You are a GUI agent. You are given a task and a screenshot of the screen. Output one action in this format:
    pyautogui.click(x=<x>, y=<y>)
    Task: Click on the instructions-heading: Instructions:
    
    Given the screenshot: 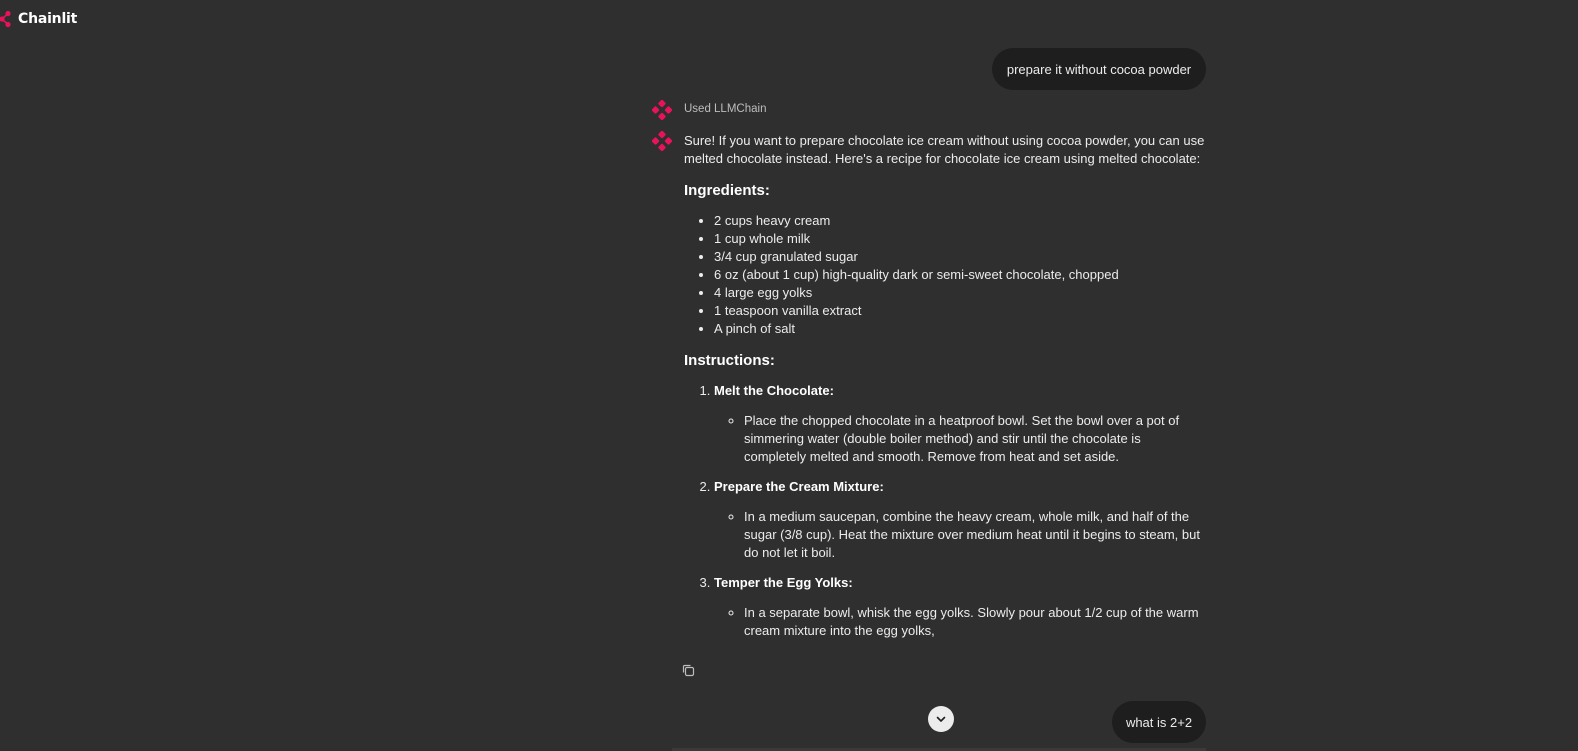 What is the action you would take?
    pyautogui.click(x=729, y=360)
    